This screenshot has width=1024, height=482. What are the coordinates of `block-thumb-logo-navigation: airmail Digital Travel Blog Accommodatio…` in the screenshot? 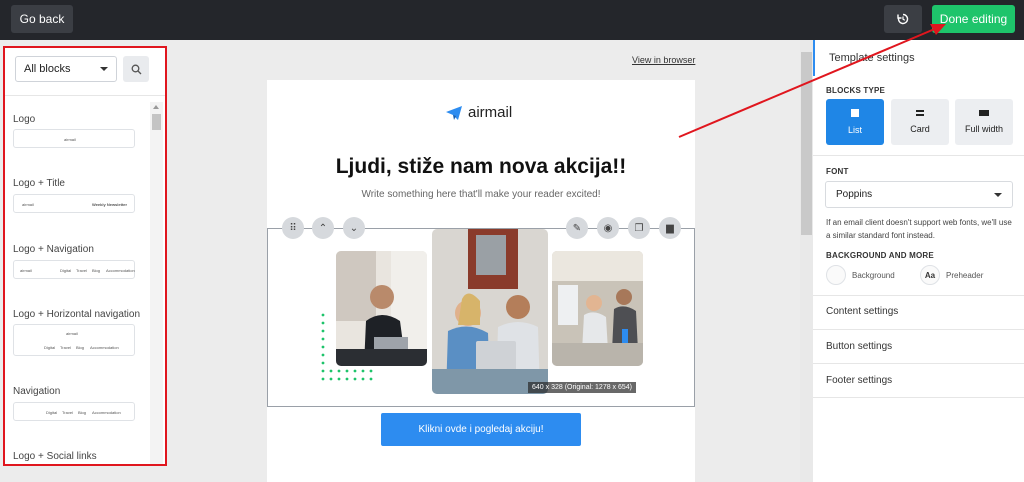 It's located at (74, 269).